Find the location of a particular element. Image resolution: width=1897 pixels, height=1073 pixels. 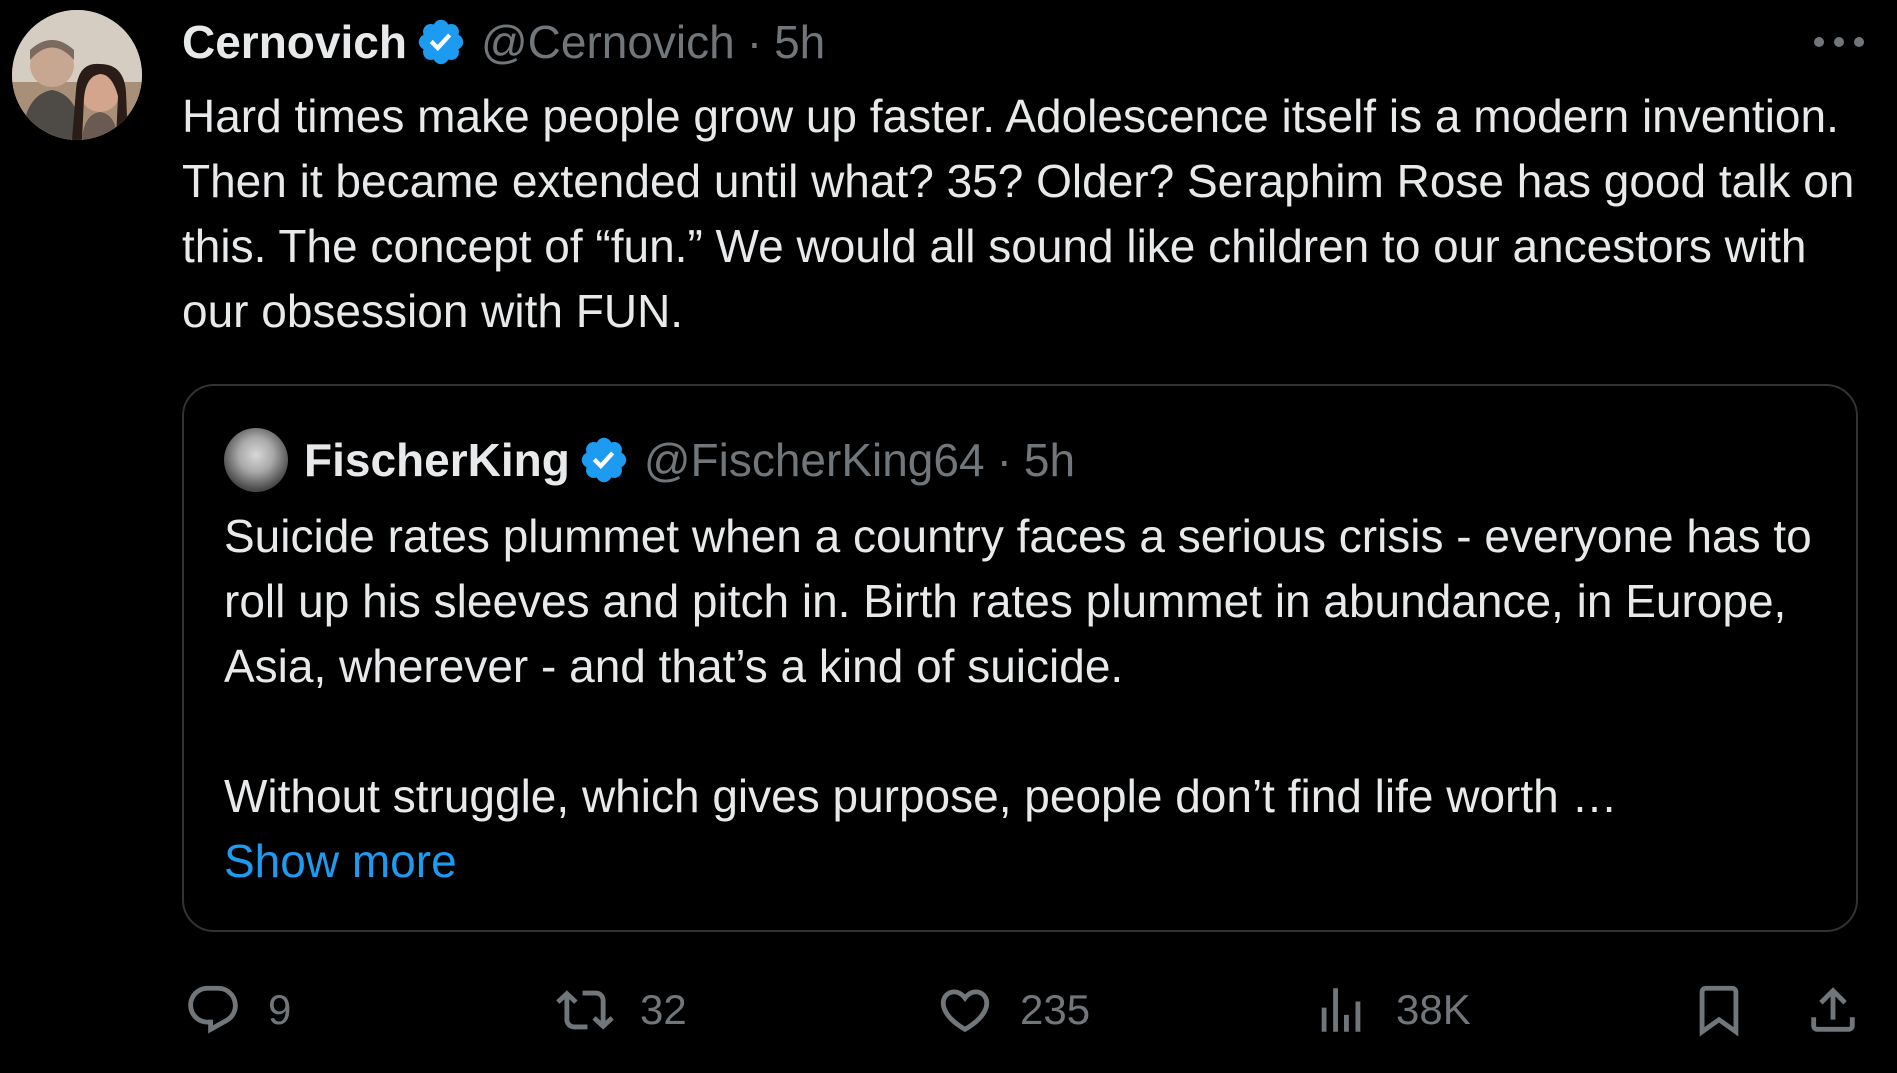

like-button: 235 is located at coordinates (1013, 1010).